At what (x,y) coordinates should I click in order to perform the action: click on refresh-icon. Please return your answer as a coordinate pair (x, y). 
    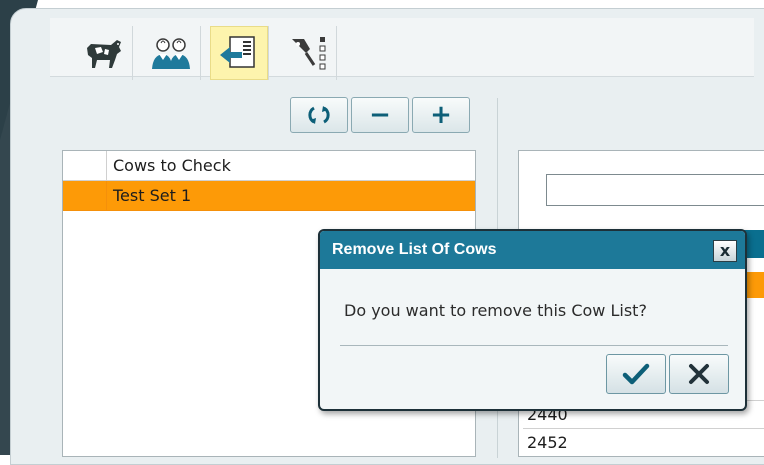
    Looking at the image, I should click on (319, 115).